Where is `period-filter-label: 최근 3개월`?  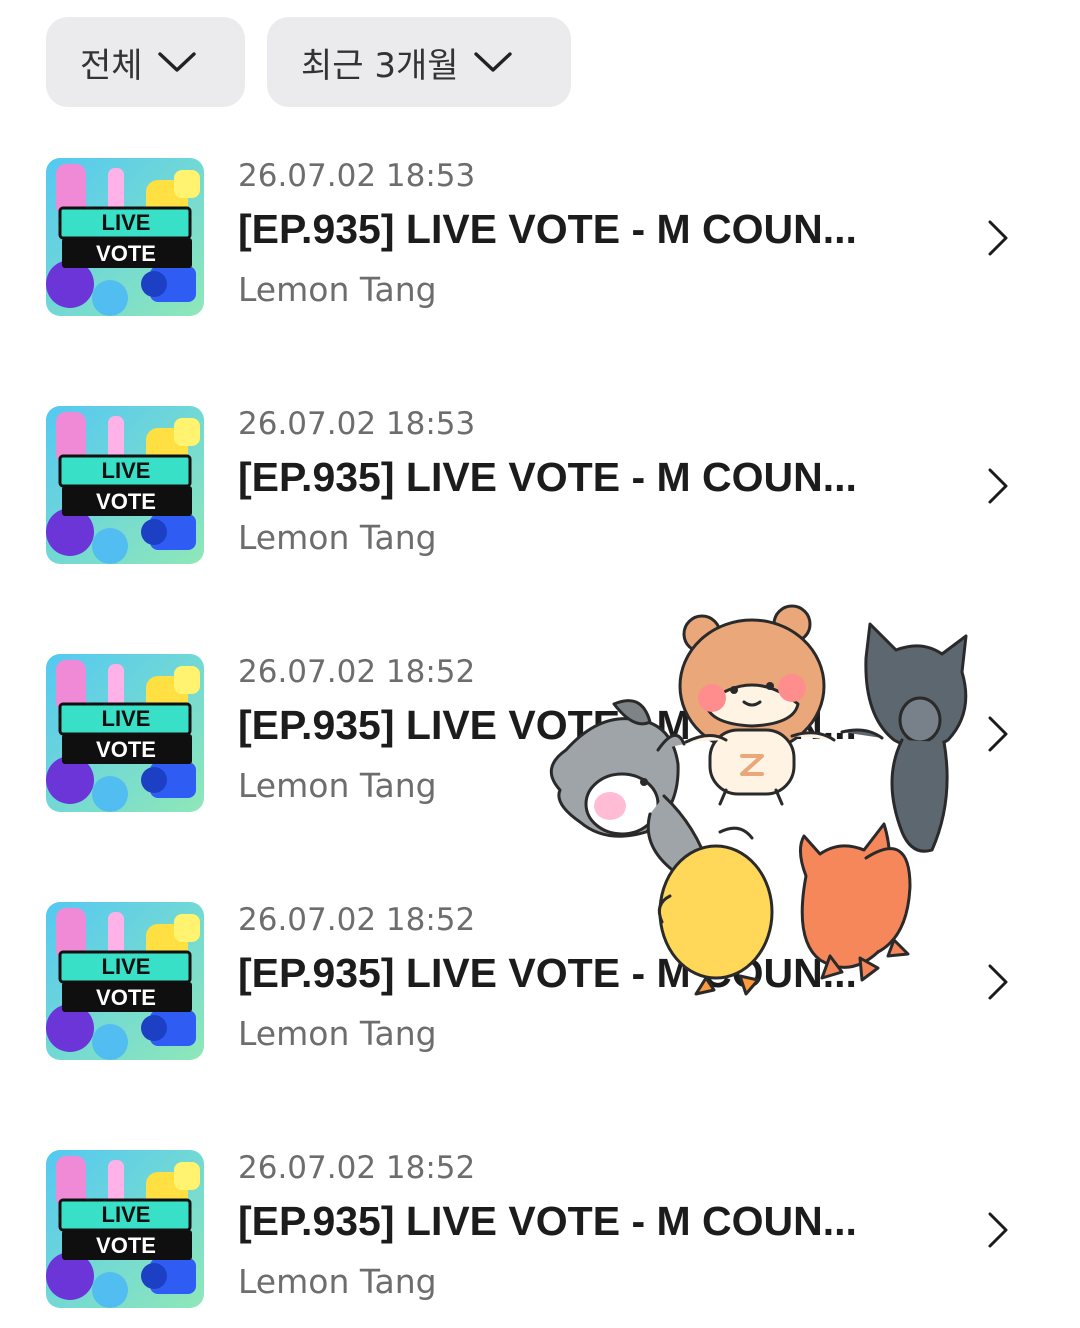 period-filter-label: 최근 3개월 is located at coordinates (380, 65).